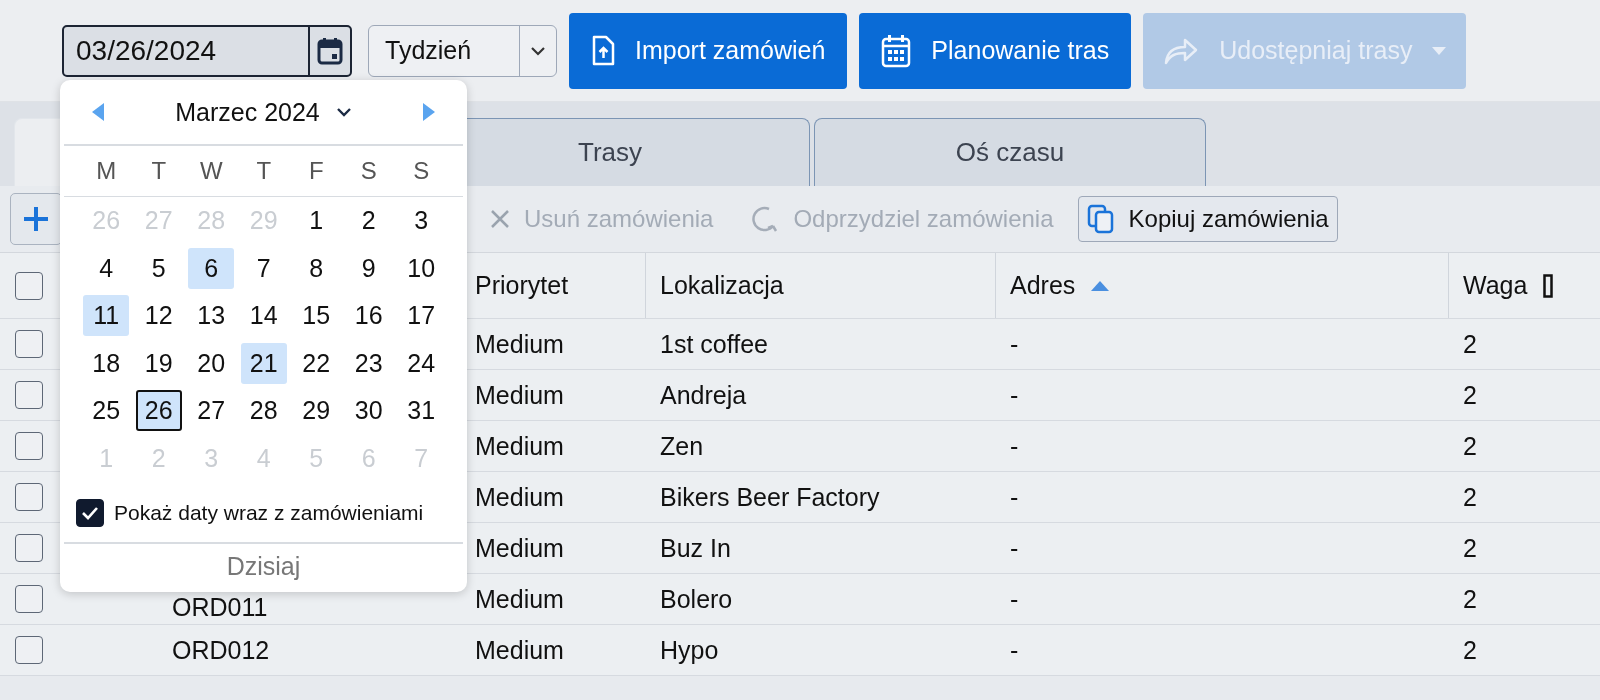 The width and height of the screenshot is (1600, 700). Describe the element at coordinates (1100, 219) in the screenshot. I see `copy-icon` at that location.